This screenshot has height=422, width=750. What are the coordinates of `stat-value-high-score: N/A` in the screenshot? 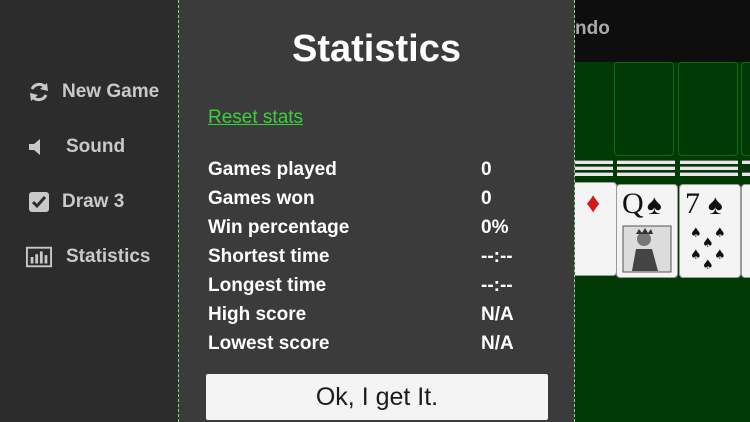 It's located at (497, 314).